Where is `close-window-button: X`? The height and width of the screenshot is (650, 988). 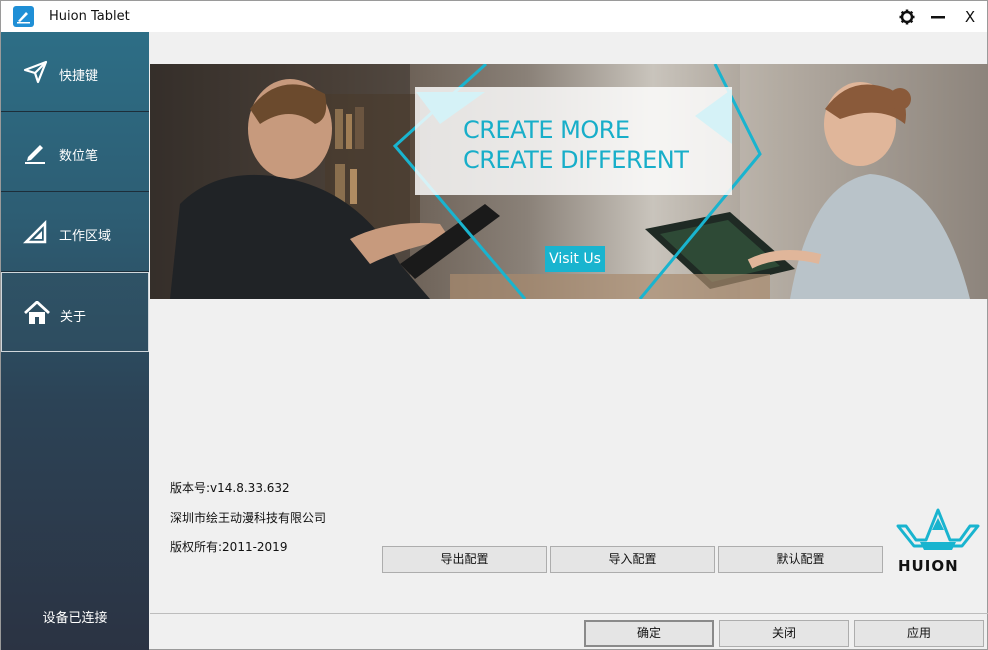 close-window-button: X is located at coordinates (970, 17).